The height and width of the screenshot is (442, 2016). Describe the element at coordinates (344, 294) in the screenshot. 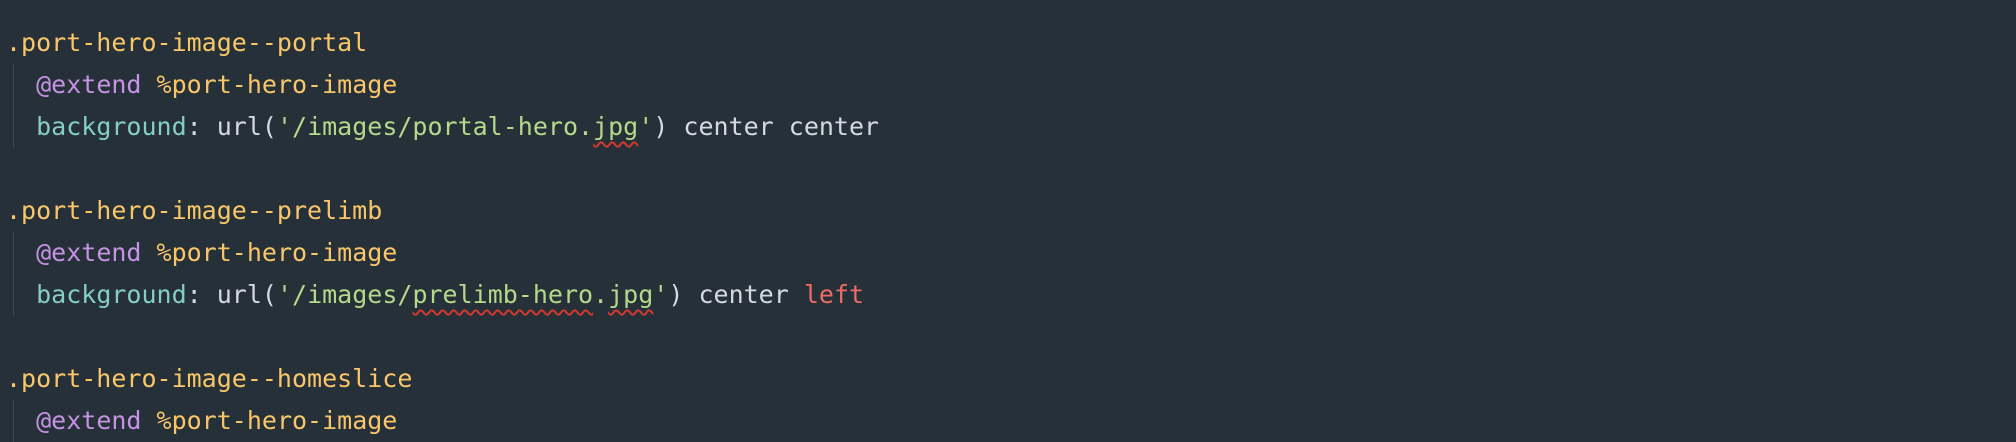

I see `string-literal: '/images/` at that location.